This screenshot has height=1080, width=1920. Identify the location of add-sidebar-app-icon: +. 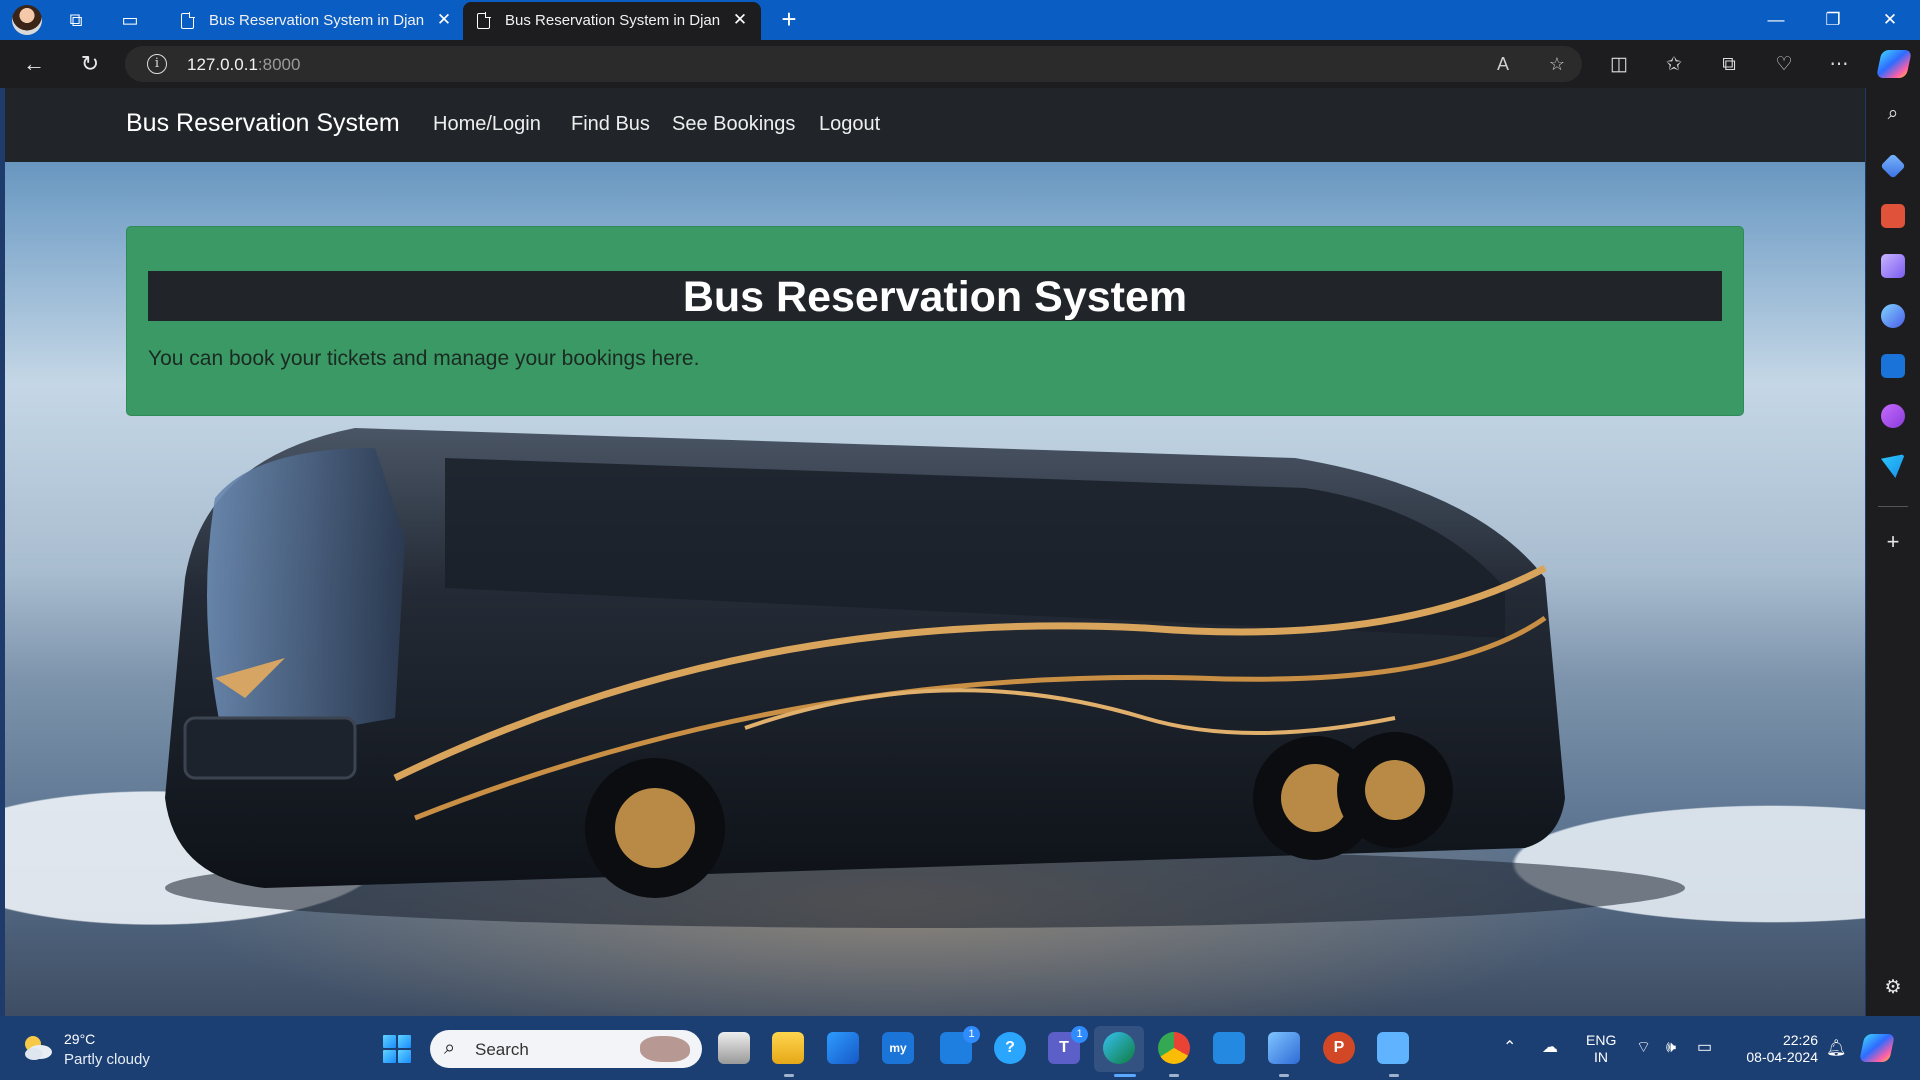
(1893, 542).